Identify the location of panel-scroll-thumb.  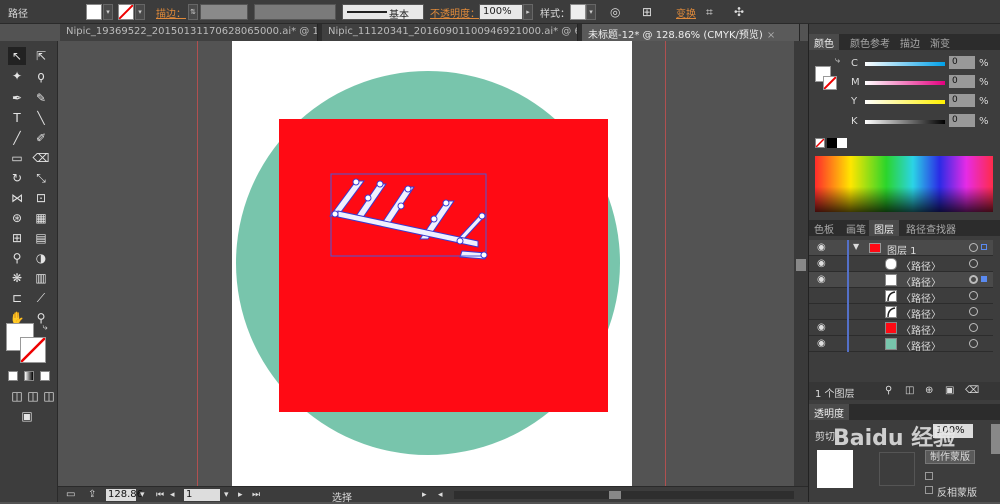
(995, 439).